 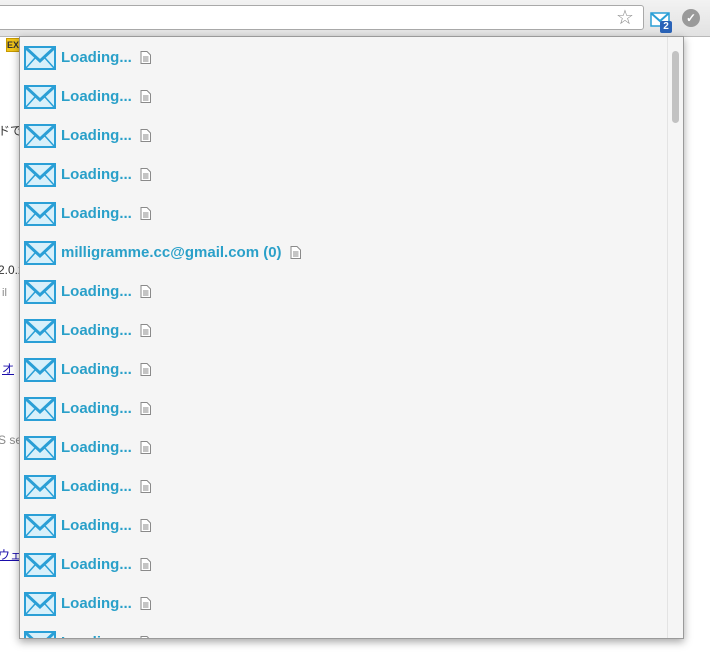 I want to click on browser-toolbar: ☆ 2 ✓, so click(x=355, y=18).